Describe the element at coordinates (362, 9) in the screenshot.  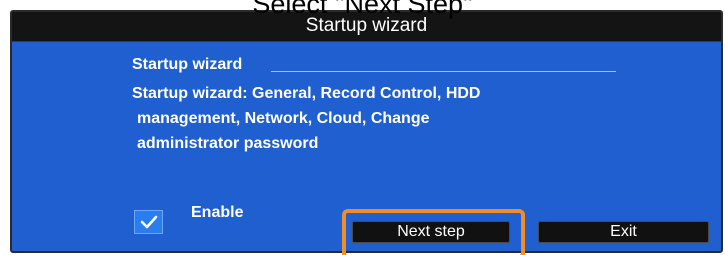
I see `instruction-caption: Select "Next Step"` at that location.